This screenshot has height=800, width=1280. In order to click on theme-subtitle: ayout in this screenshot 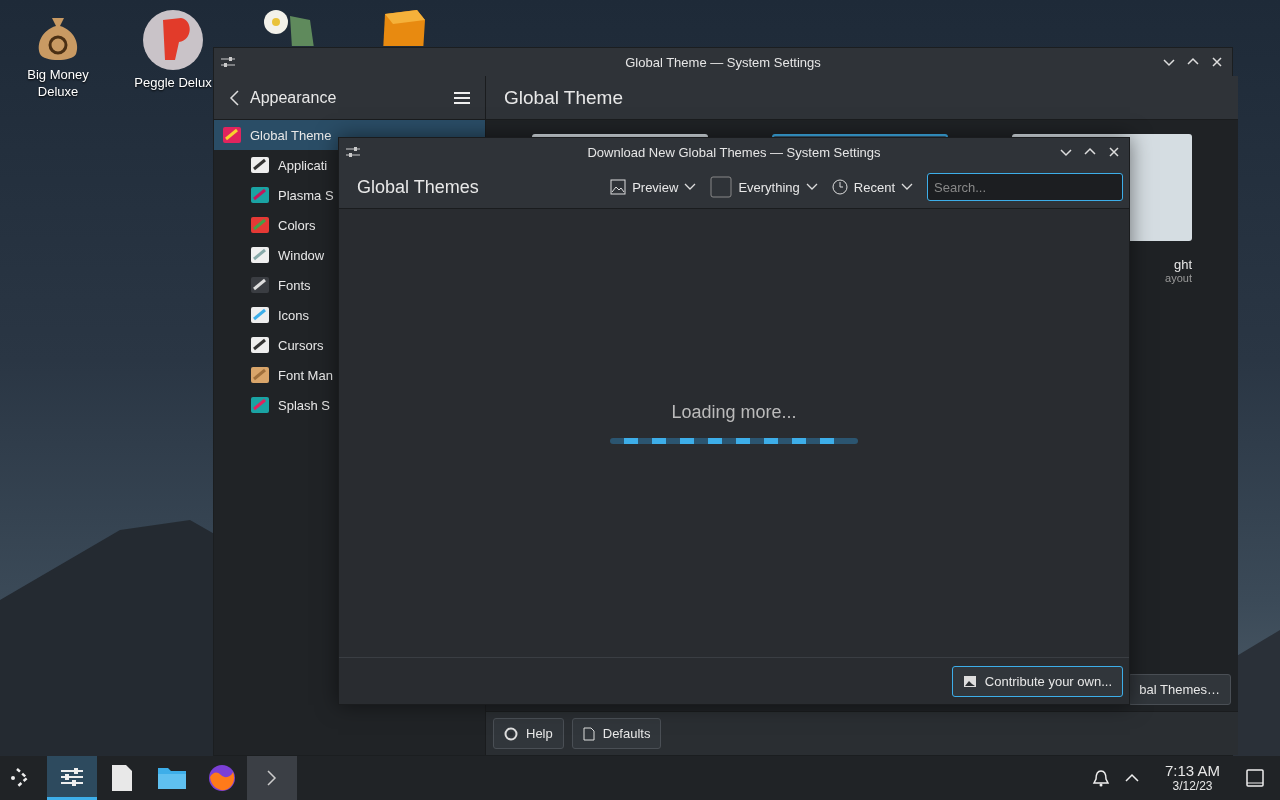, I will do `click(1178, 278)`.